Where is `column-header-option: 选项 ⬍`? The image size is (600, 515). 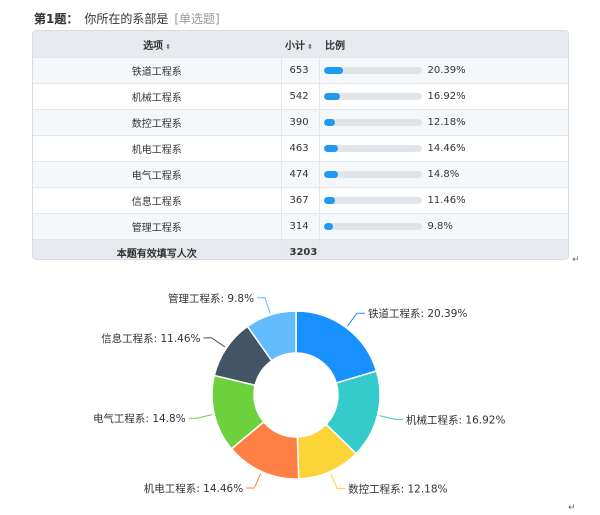
column-header-option: 选项 ⬍ is located at coordinates (157, 44).